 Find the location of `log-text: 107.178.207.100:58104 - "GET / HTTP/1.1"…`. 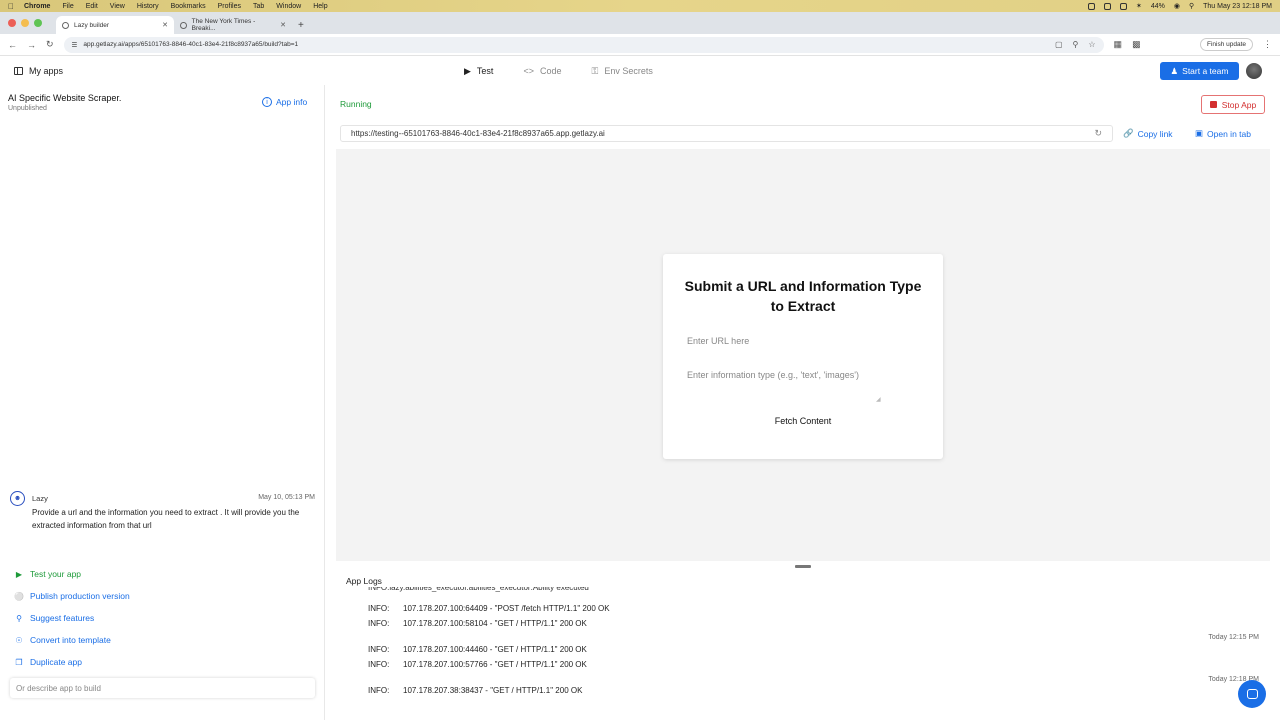

log-text: 107.178.207.100:58104 - "GET / HTTP/1.1"… is located at coordinates (495, 623).